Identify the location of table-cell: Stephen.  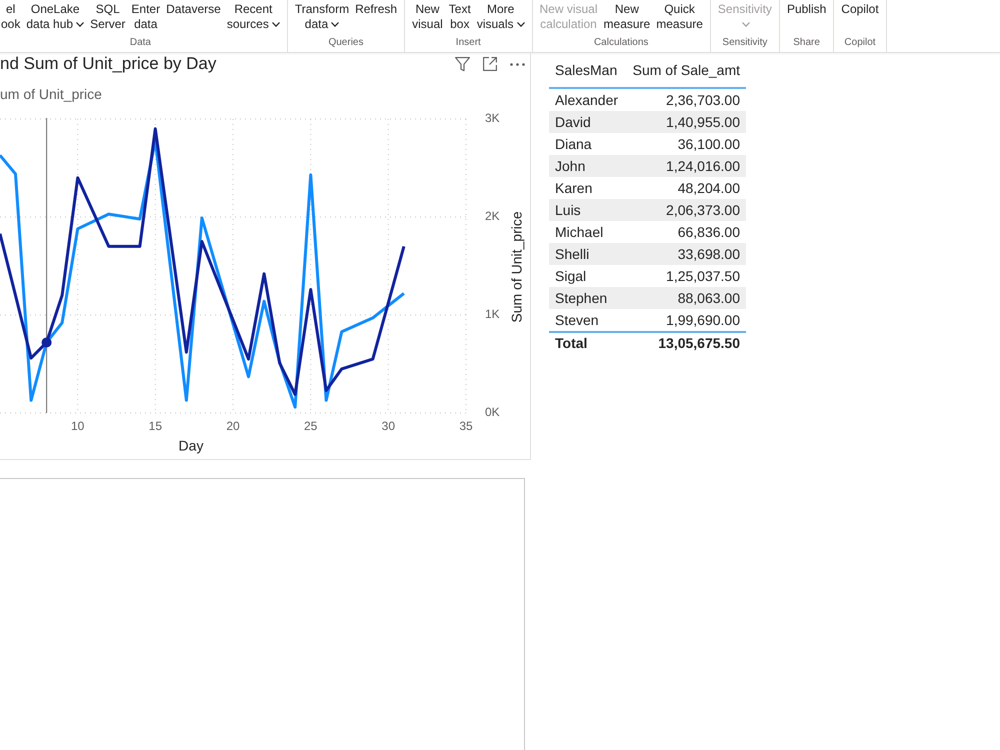
(587, 298).